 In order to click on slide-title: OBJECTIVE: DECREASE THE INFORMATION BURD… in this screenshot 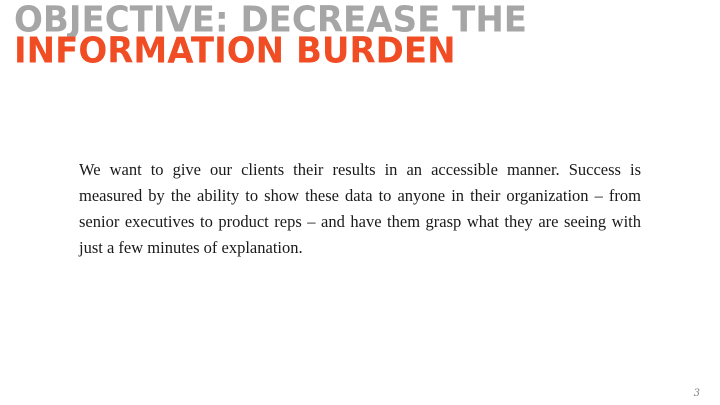, I will do `click(270, 37)`.